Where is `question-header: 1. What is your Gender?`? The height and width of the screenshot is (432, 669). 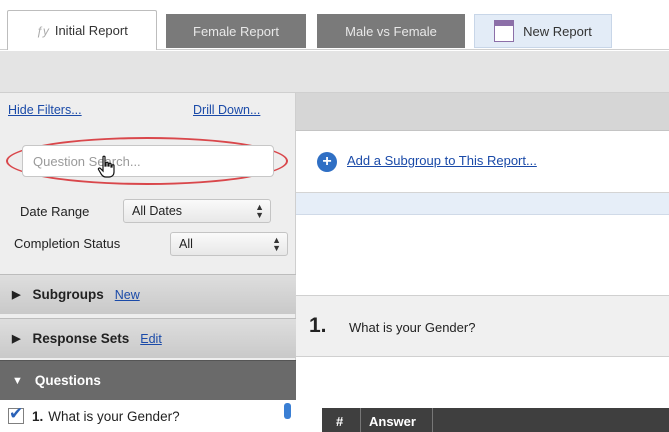
question-header: 1. What is your Gender? is located at coordinates (482, 326).